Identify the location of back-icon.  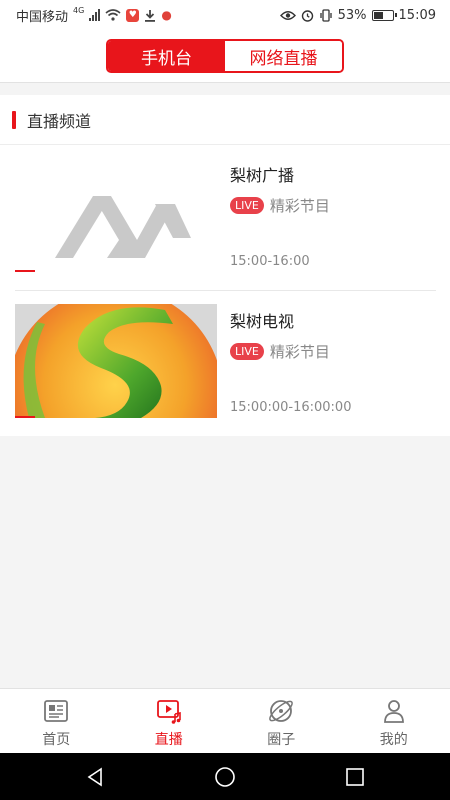
(94, 776).